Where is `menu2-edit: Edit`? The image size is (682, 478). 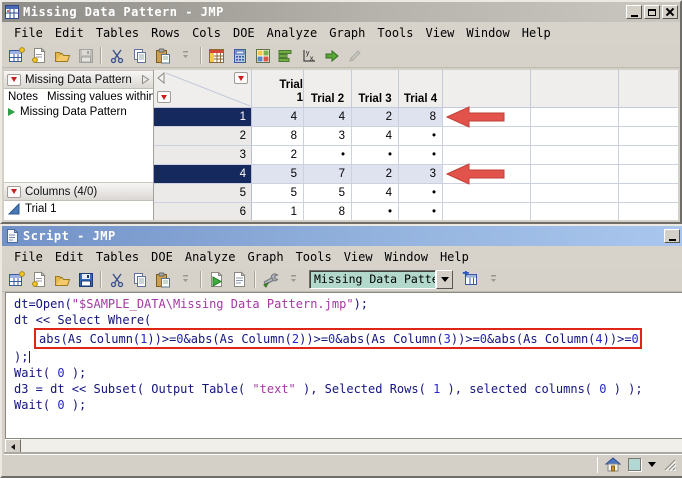
menu2-edit: Edit is located at coordinates (69, 257).